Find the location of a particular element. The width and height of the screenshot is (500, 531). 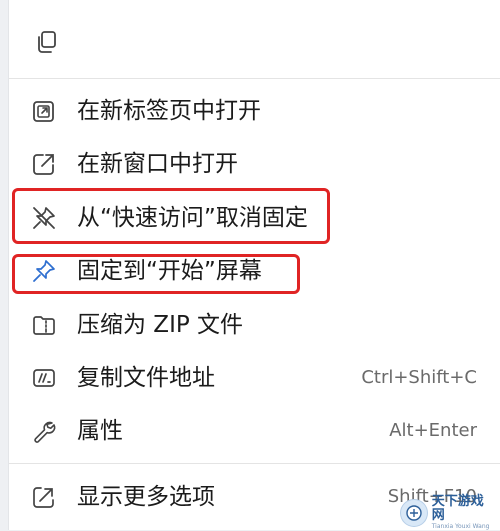

copy-icon is located at coordinates (47, 42).